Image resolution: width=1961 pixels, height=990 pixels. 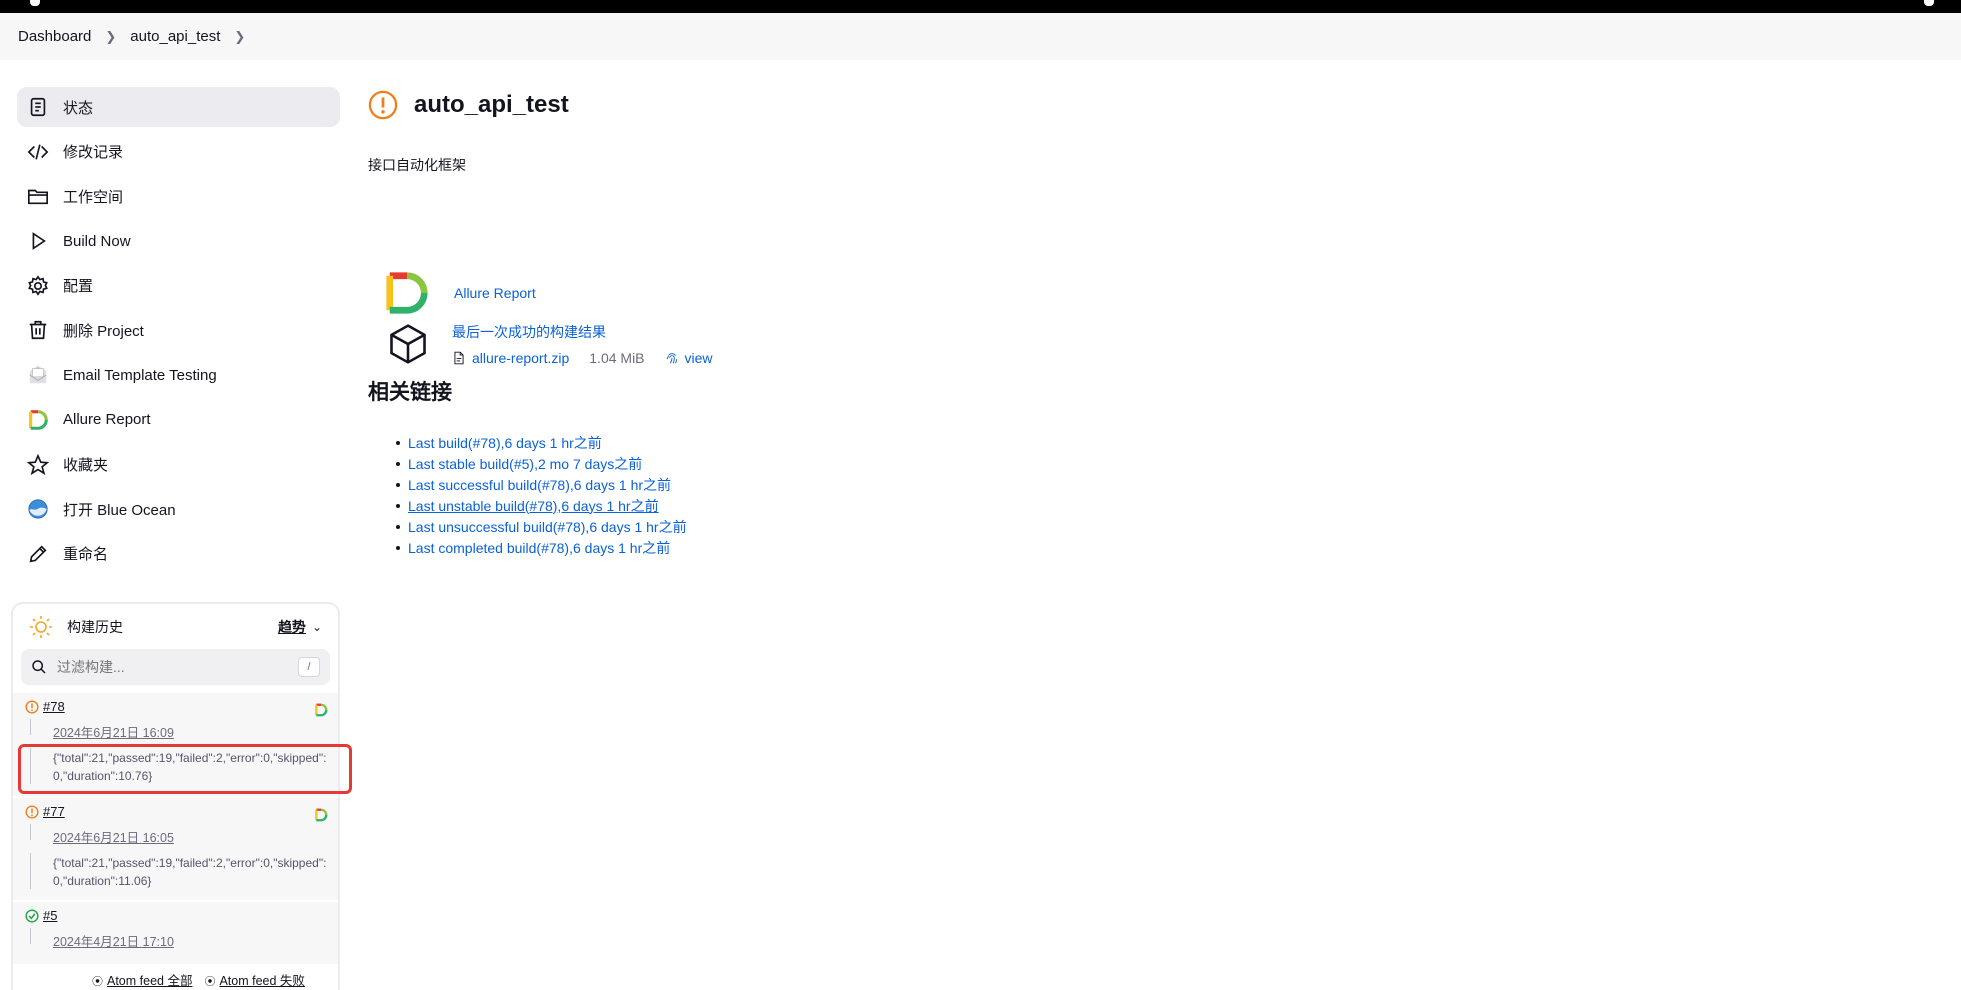 I want to click on job-description: 接口自动化框架, so click(x=417, y=165).